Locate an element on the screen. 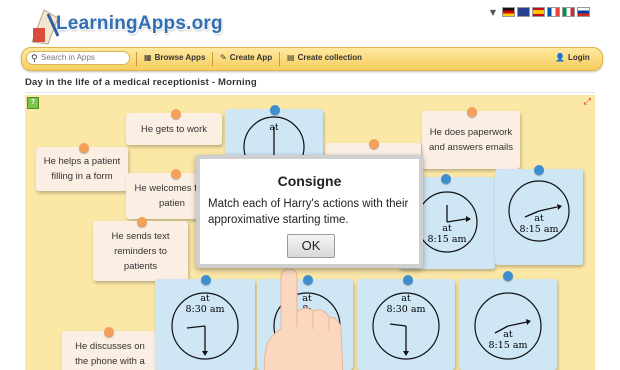 The image size is (620, 370). card-text: He sends text reminders to patients is located at coordinates (140, 251).